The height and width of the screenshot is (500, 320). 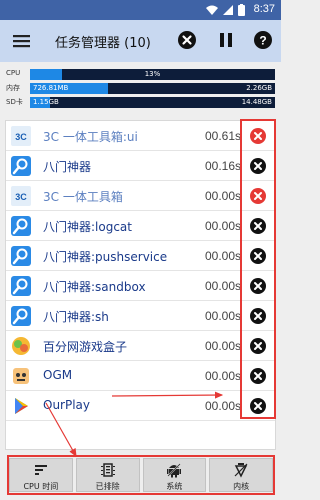 I want to click on help-button: ?, so click(x=263, y=40).